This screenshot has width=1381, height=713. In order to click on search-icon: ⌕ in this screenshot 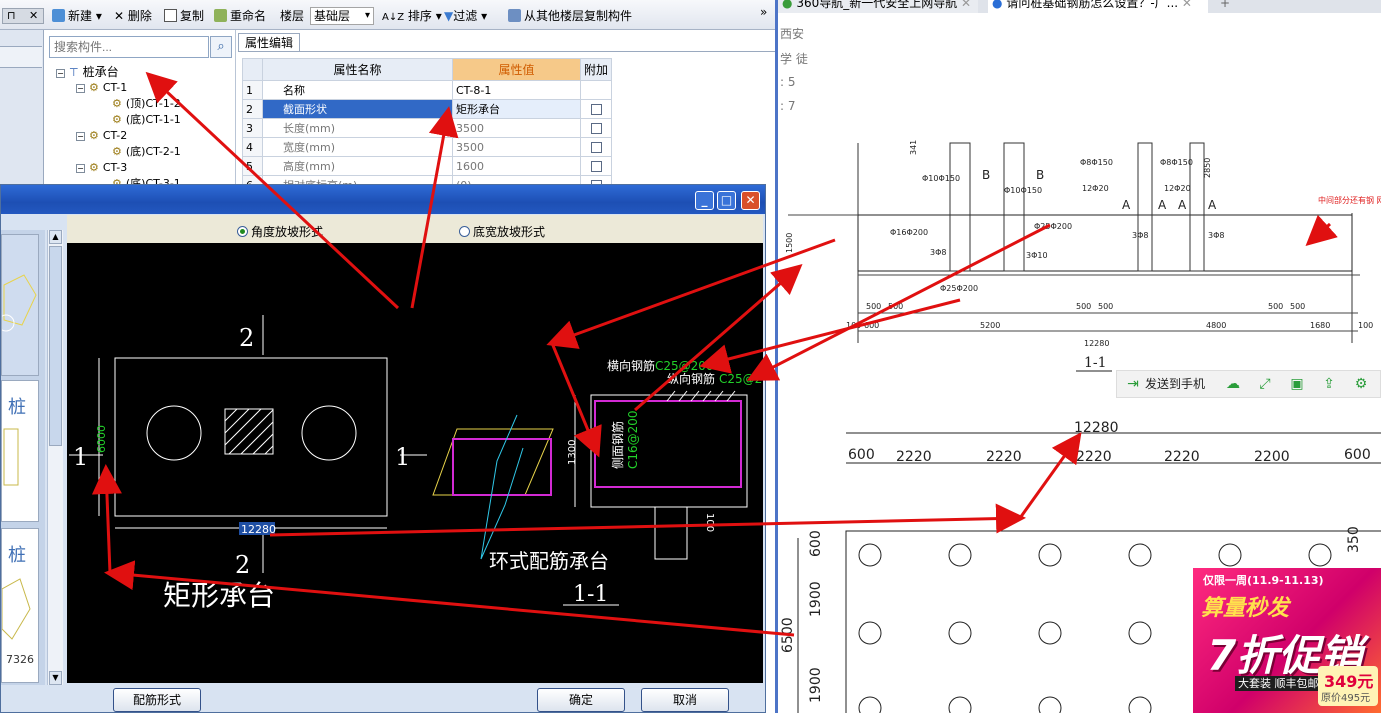, I will do `click(221, 47)`.